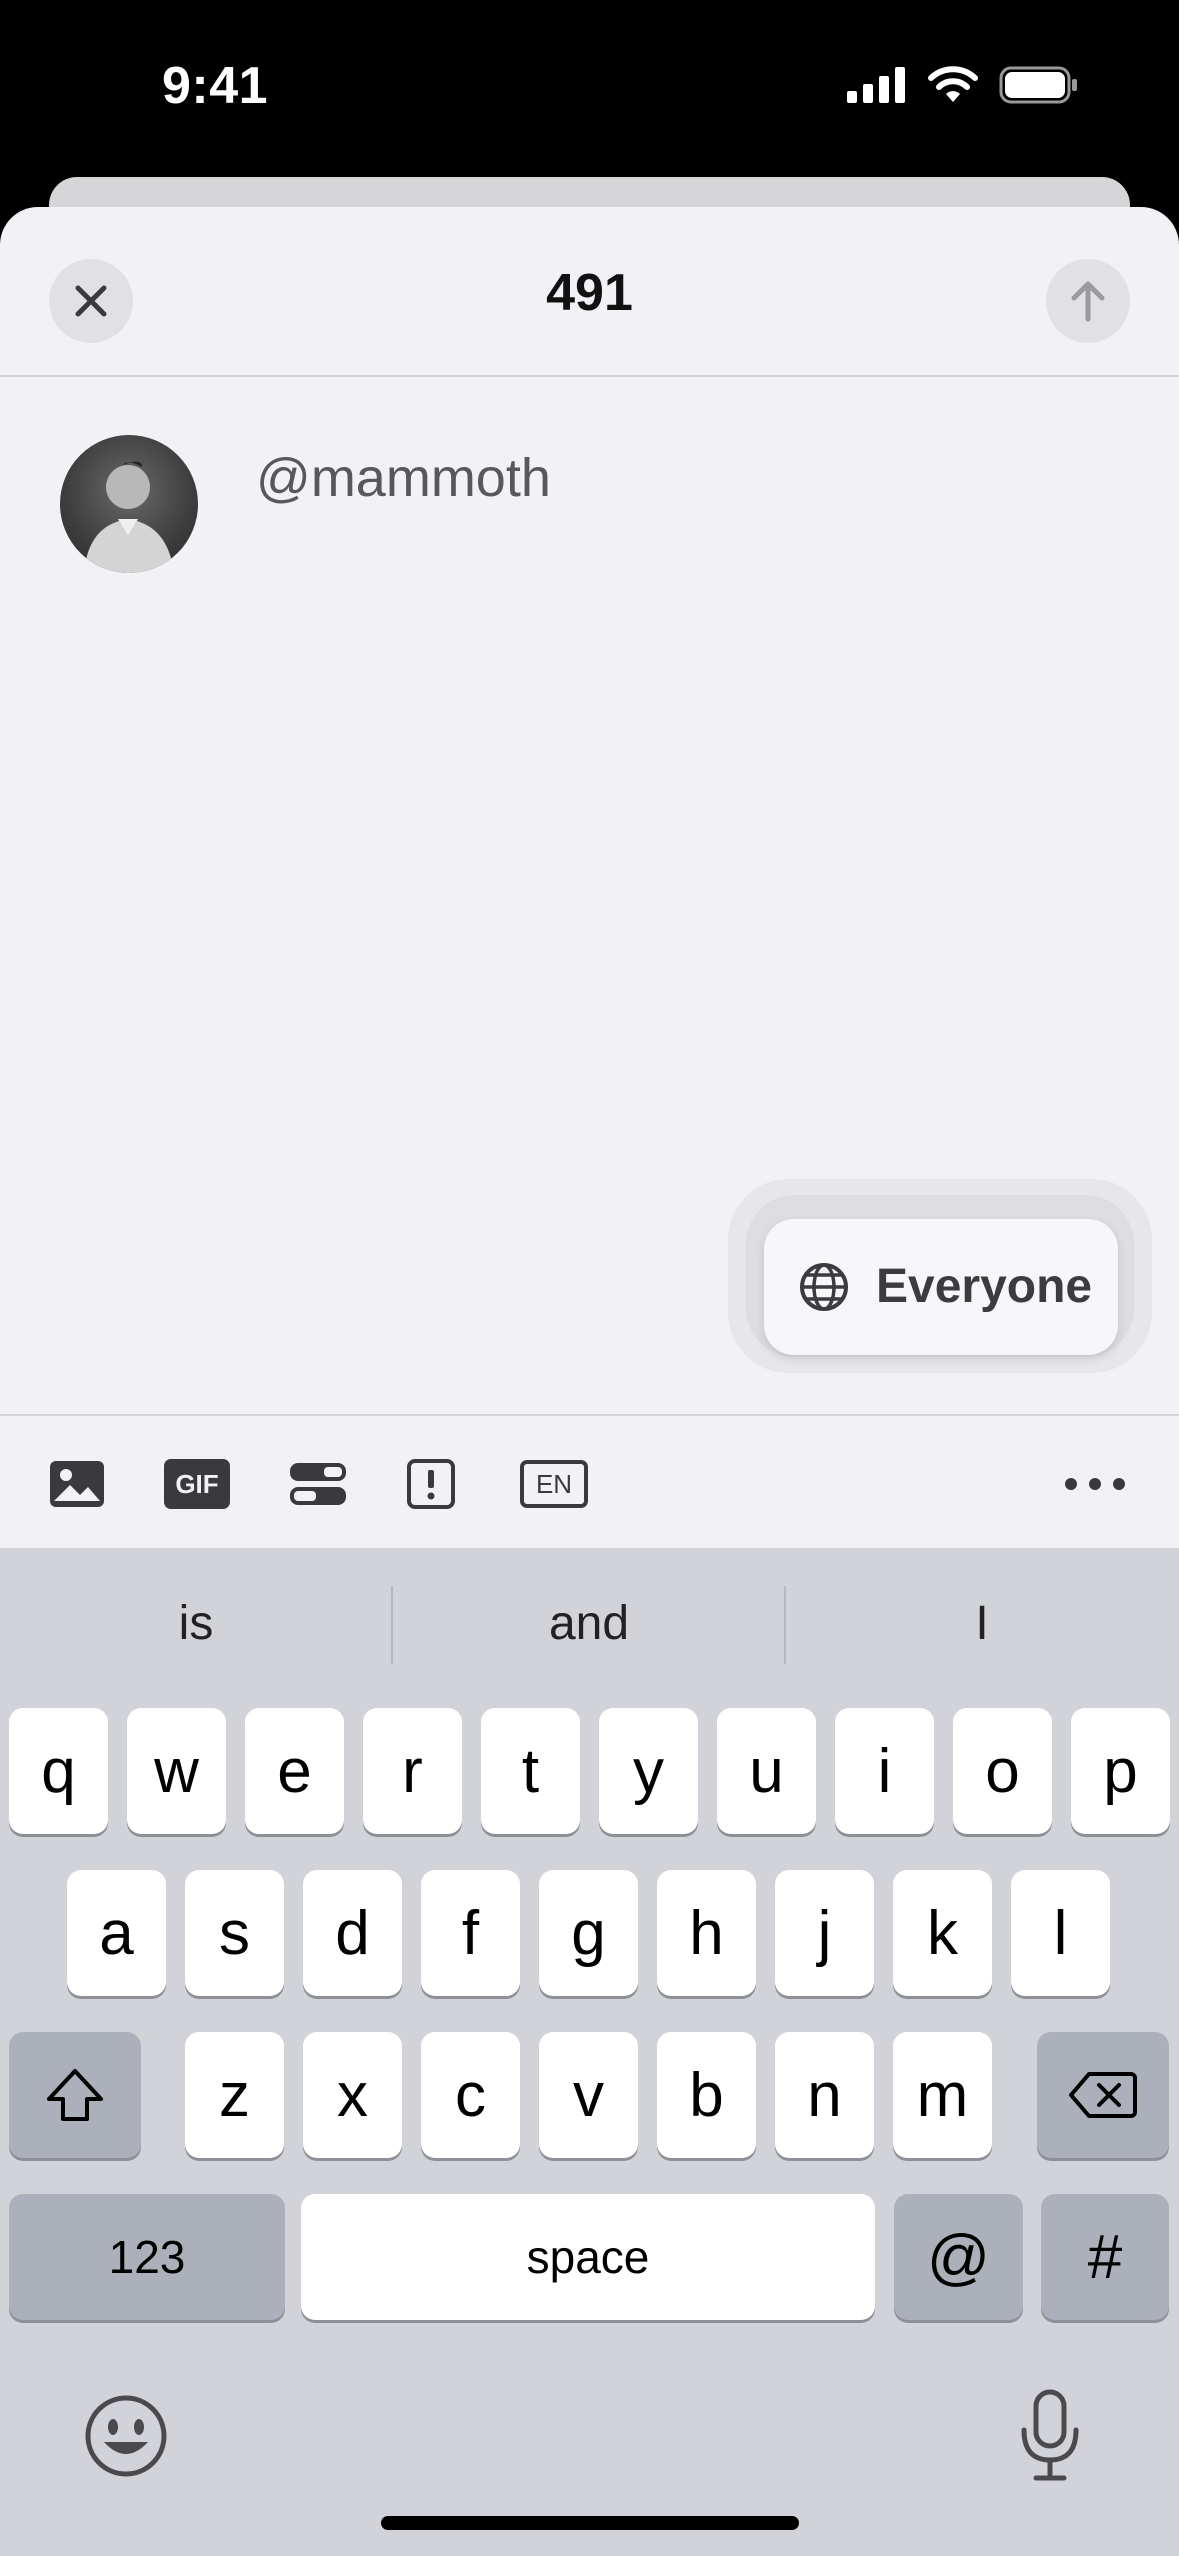 This screenshot has width=1179, height=2556. I want to click on key-k: k, so click(942, 1933).